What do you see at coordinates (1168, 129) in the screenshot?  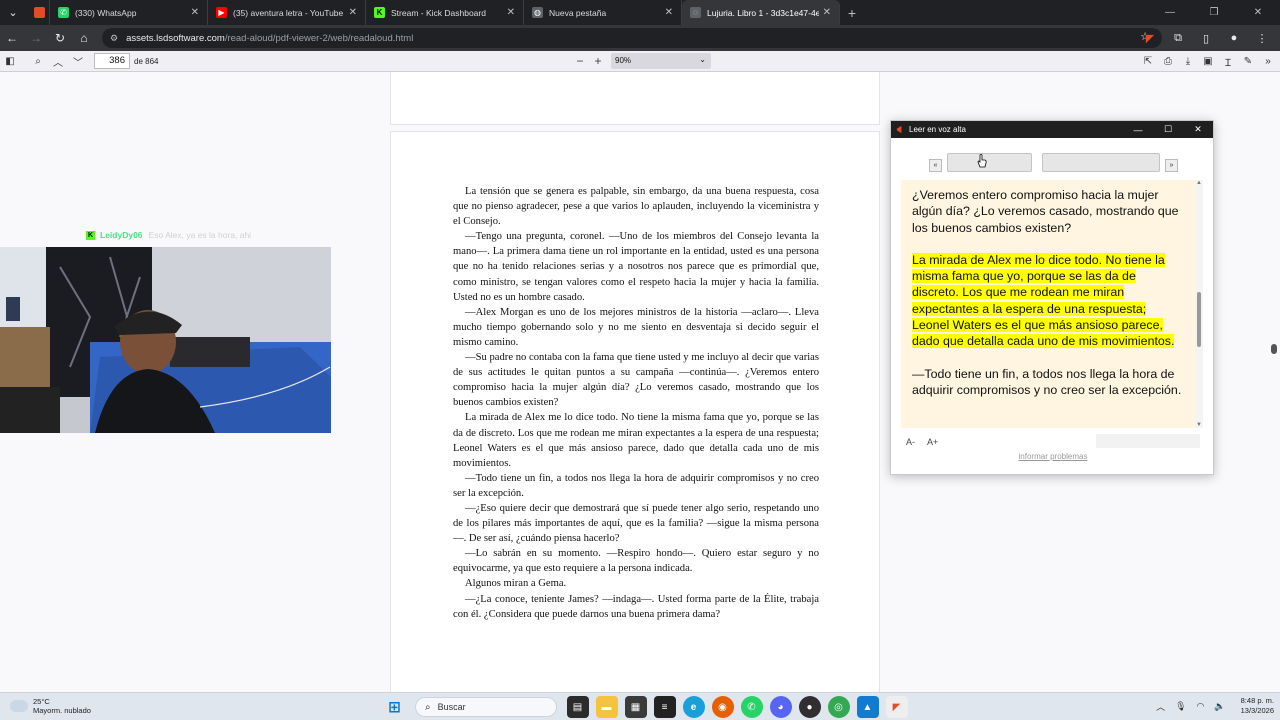 I see `maximize-icon: ☐` at bounding box center [1168, 129].